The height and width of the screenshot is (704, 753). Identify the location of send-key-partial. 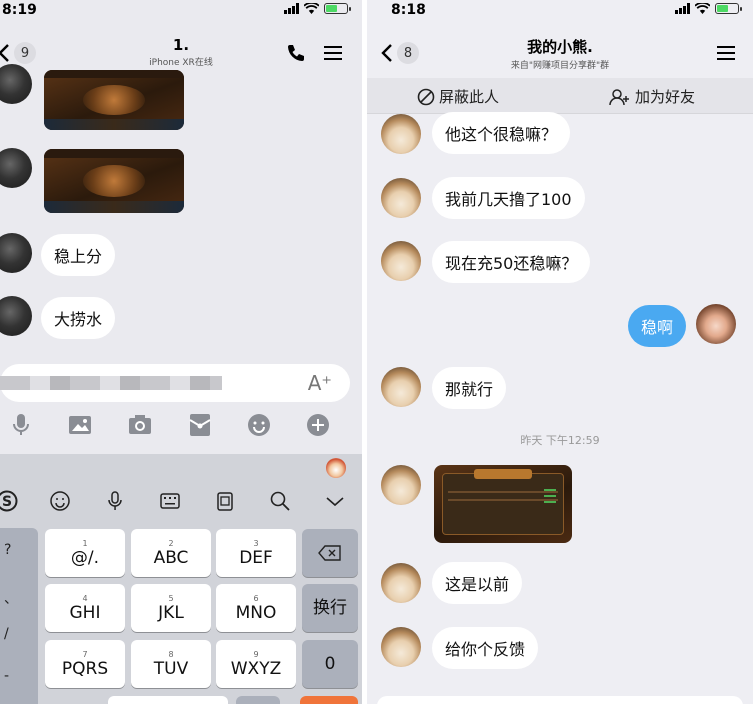
(329, 700).